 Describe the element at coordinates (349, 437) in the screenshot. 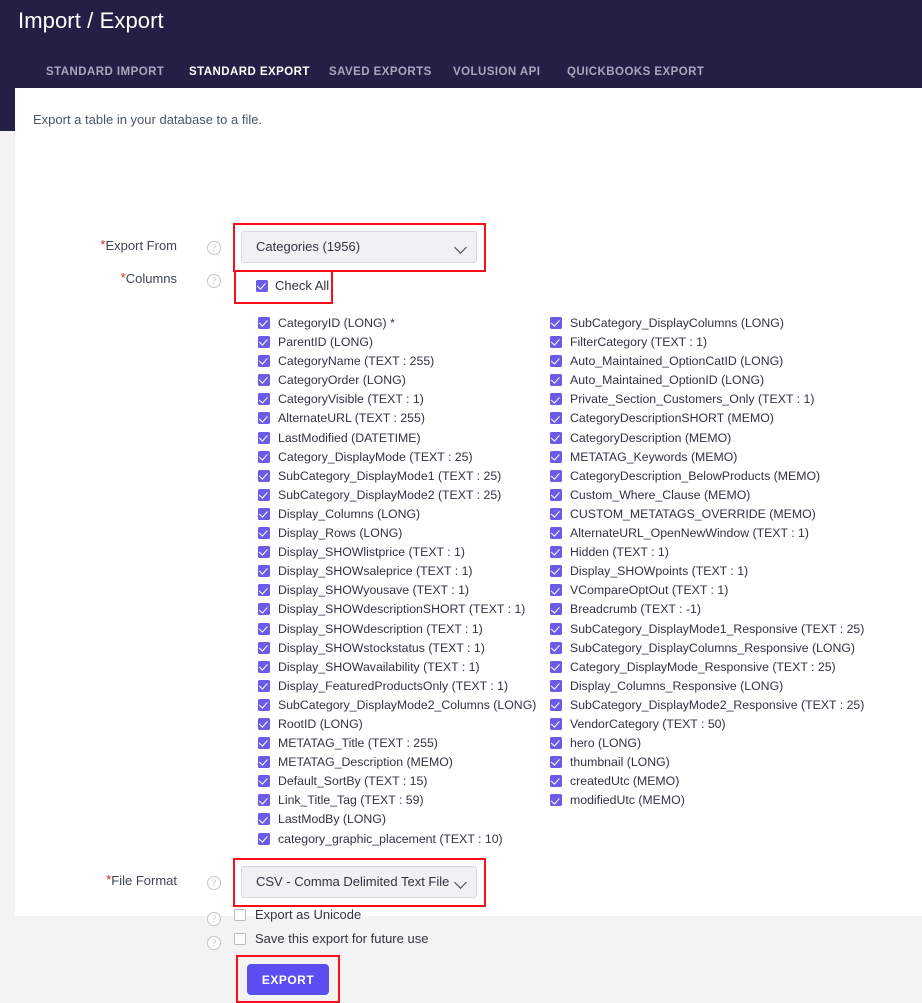

I see `column-label: LastModified (DATETIME)` at that location.